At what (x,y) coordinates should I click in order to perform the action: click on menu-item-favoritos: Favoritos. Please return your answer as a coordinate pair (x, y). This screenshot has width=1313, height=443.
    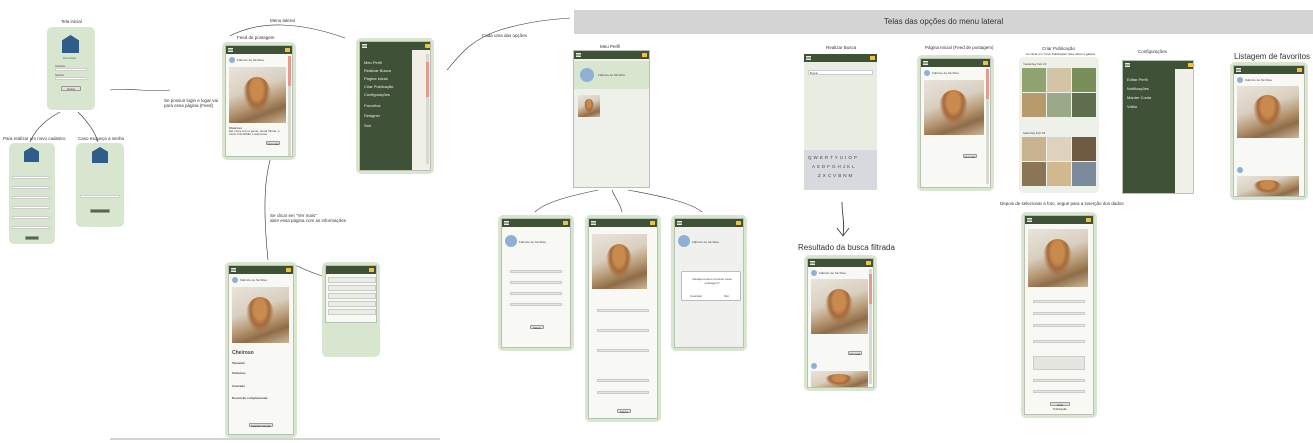
    Looking at the image, I should click on (372, 105).